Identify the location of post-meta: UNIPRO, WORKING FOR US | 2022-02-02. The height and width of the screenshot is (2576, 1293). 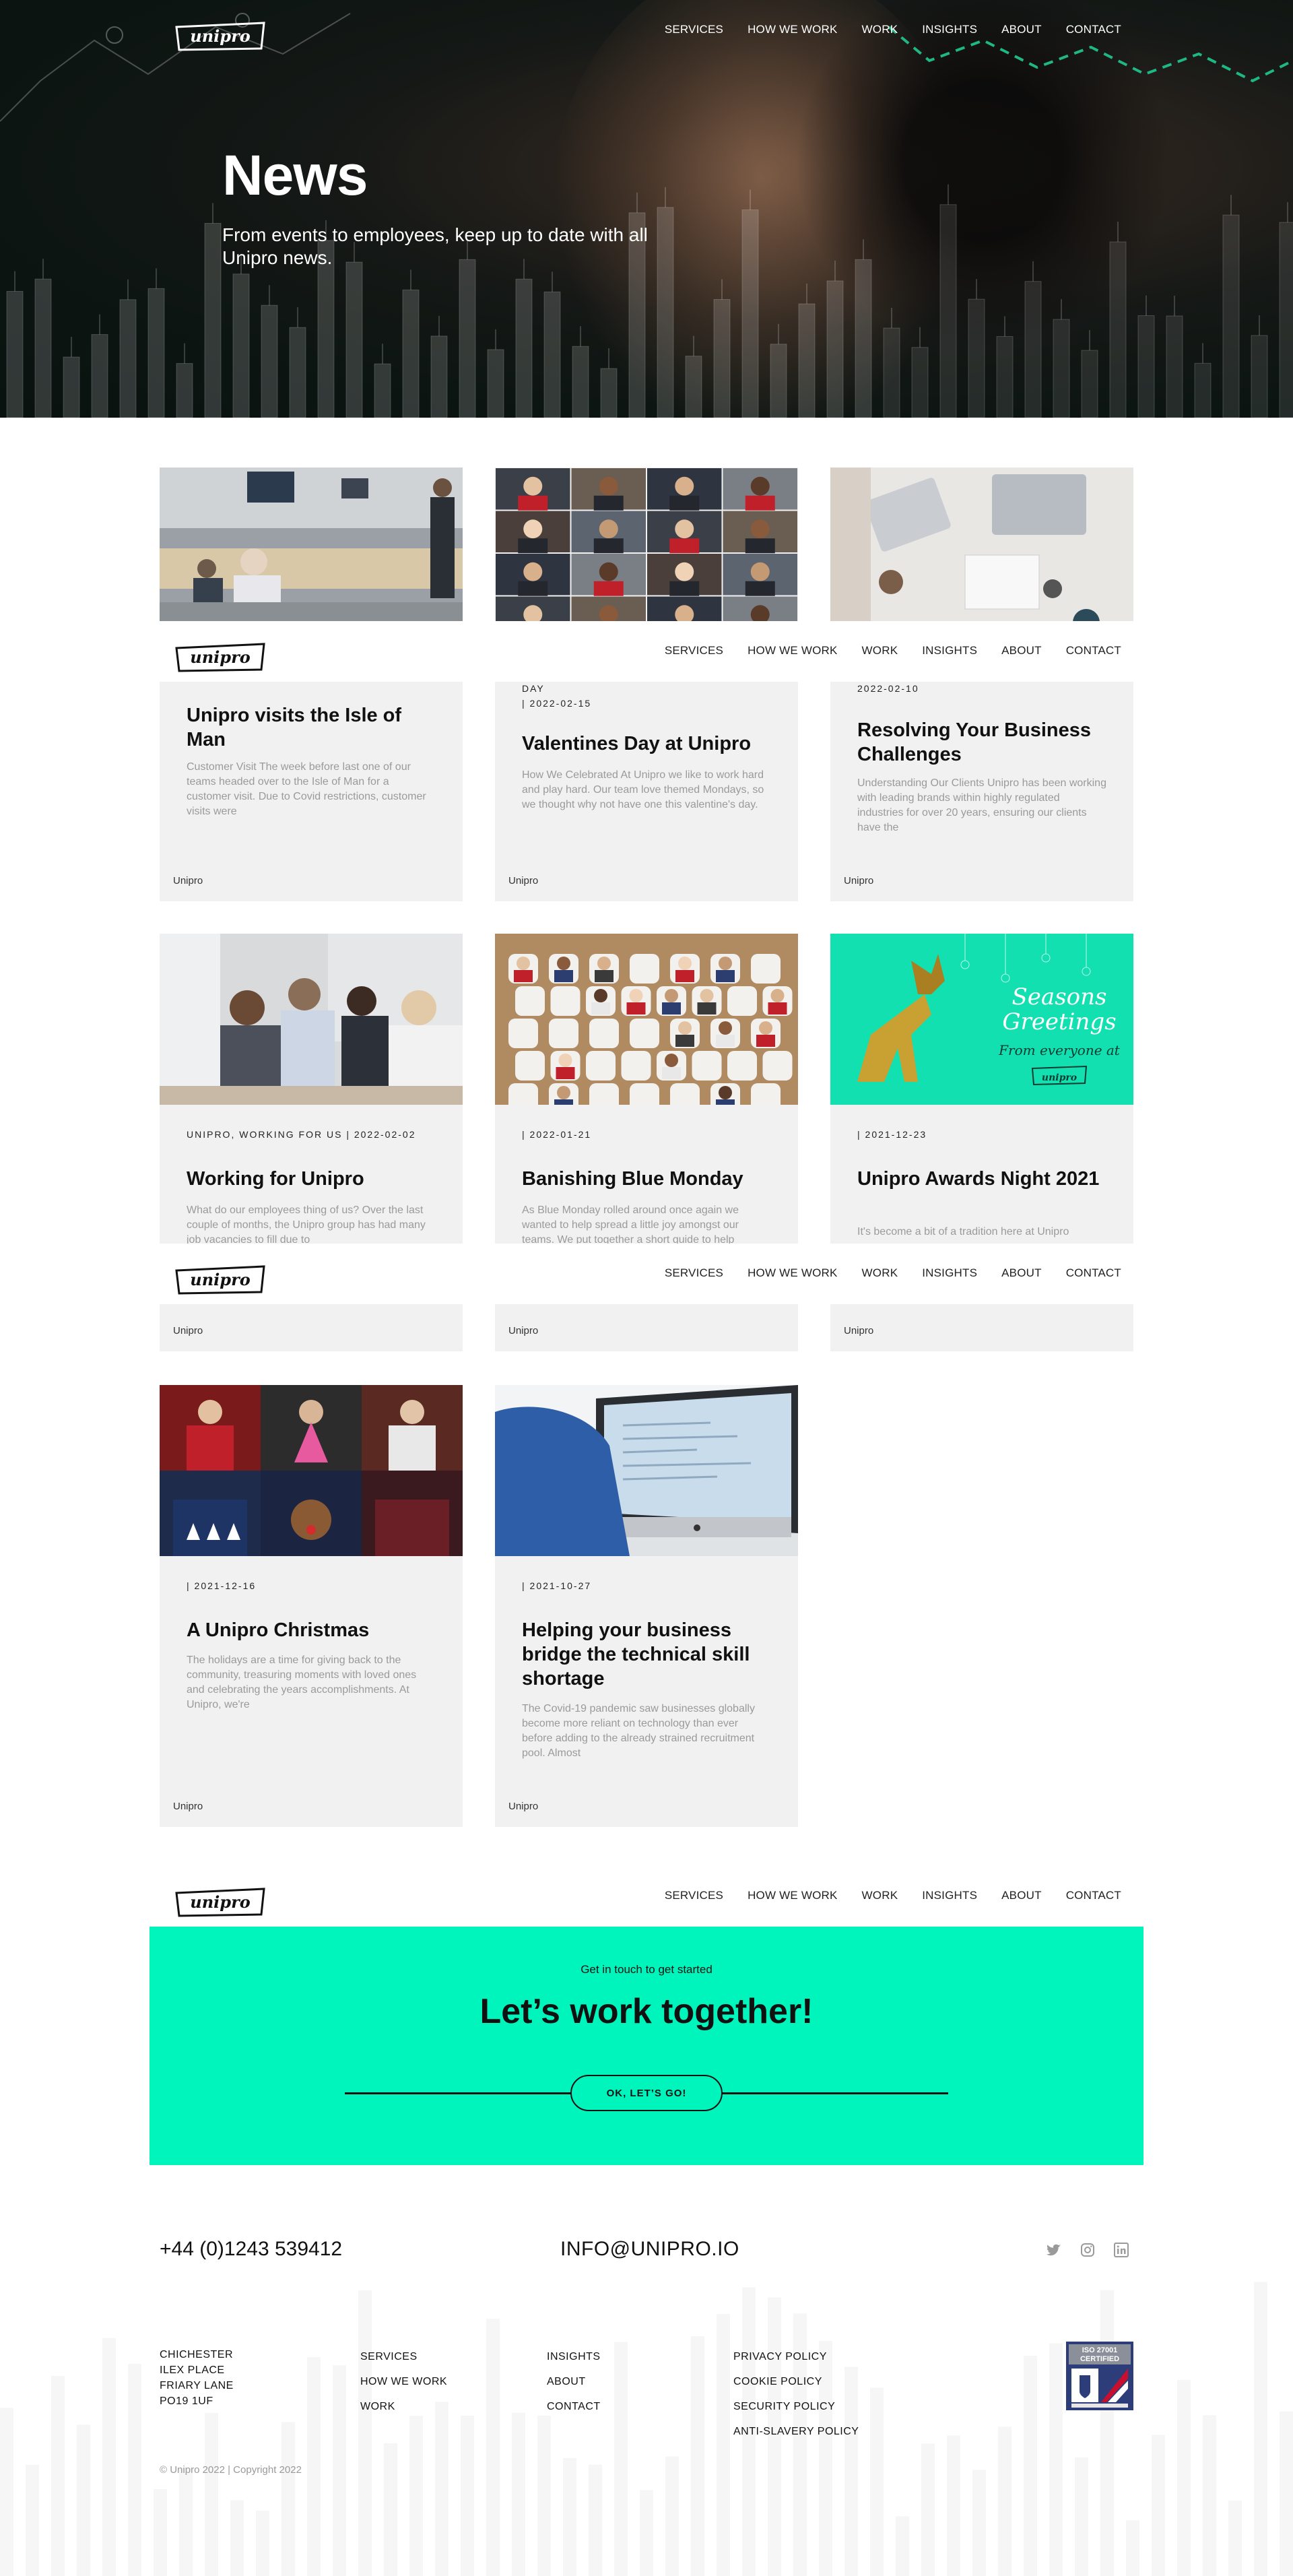
(301, 1135).